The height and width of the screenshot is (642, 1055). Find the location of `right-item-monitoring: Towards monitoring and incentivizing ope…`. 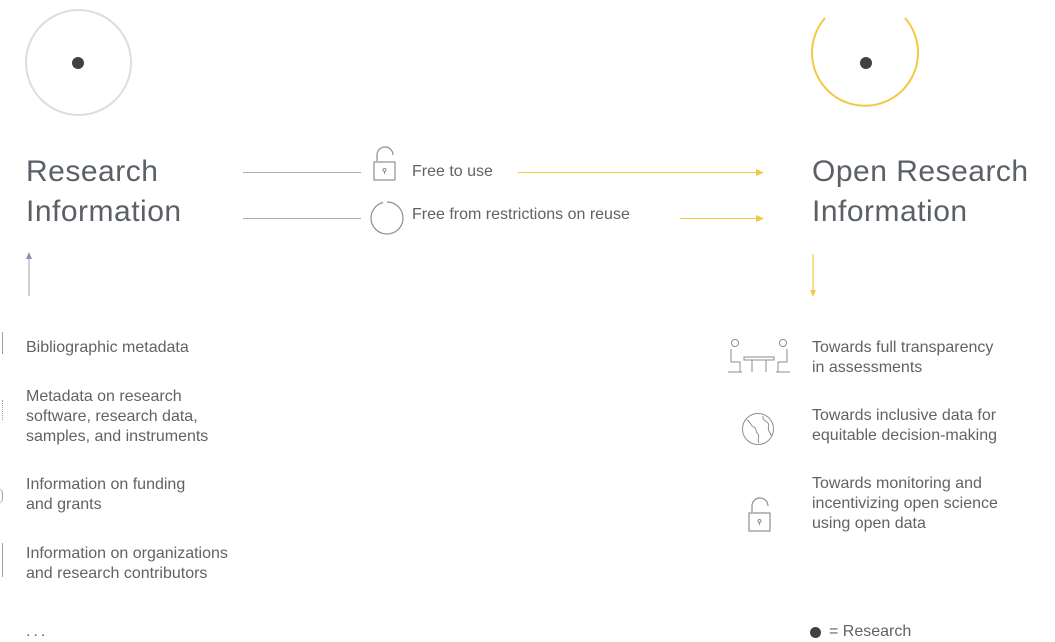

right-item-monitoring: Towards monitoring and incentivizing ope… is located at coordinates (905, 503).